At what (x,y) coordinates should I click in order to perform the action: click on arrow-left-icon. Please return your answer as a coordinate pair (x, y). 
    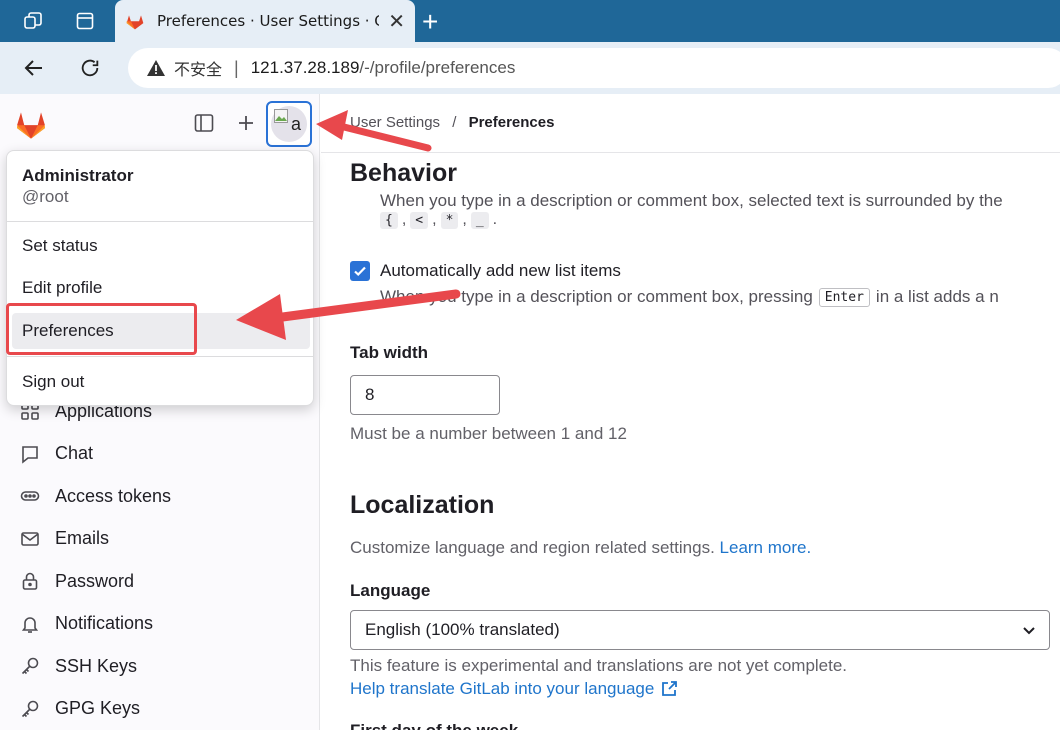
    Looking at the image, I should click on (33, 68).